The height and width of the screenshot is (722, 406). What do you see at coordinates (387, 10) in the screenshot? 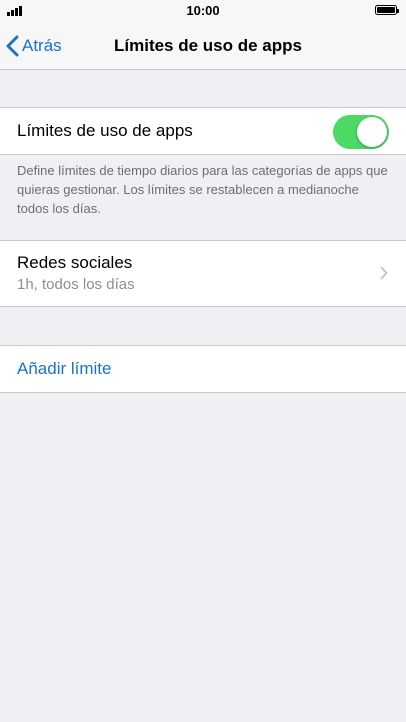
I see `battery-icon` at bounding box center [387, 10].